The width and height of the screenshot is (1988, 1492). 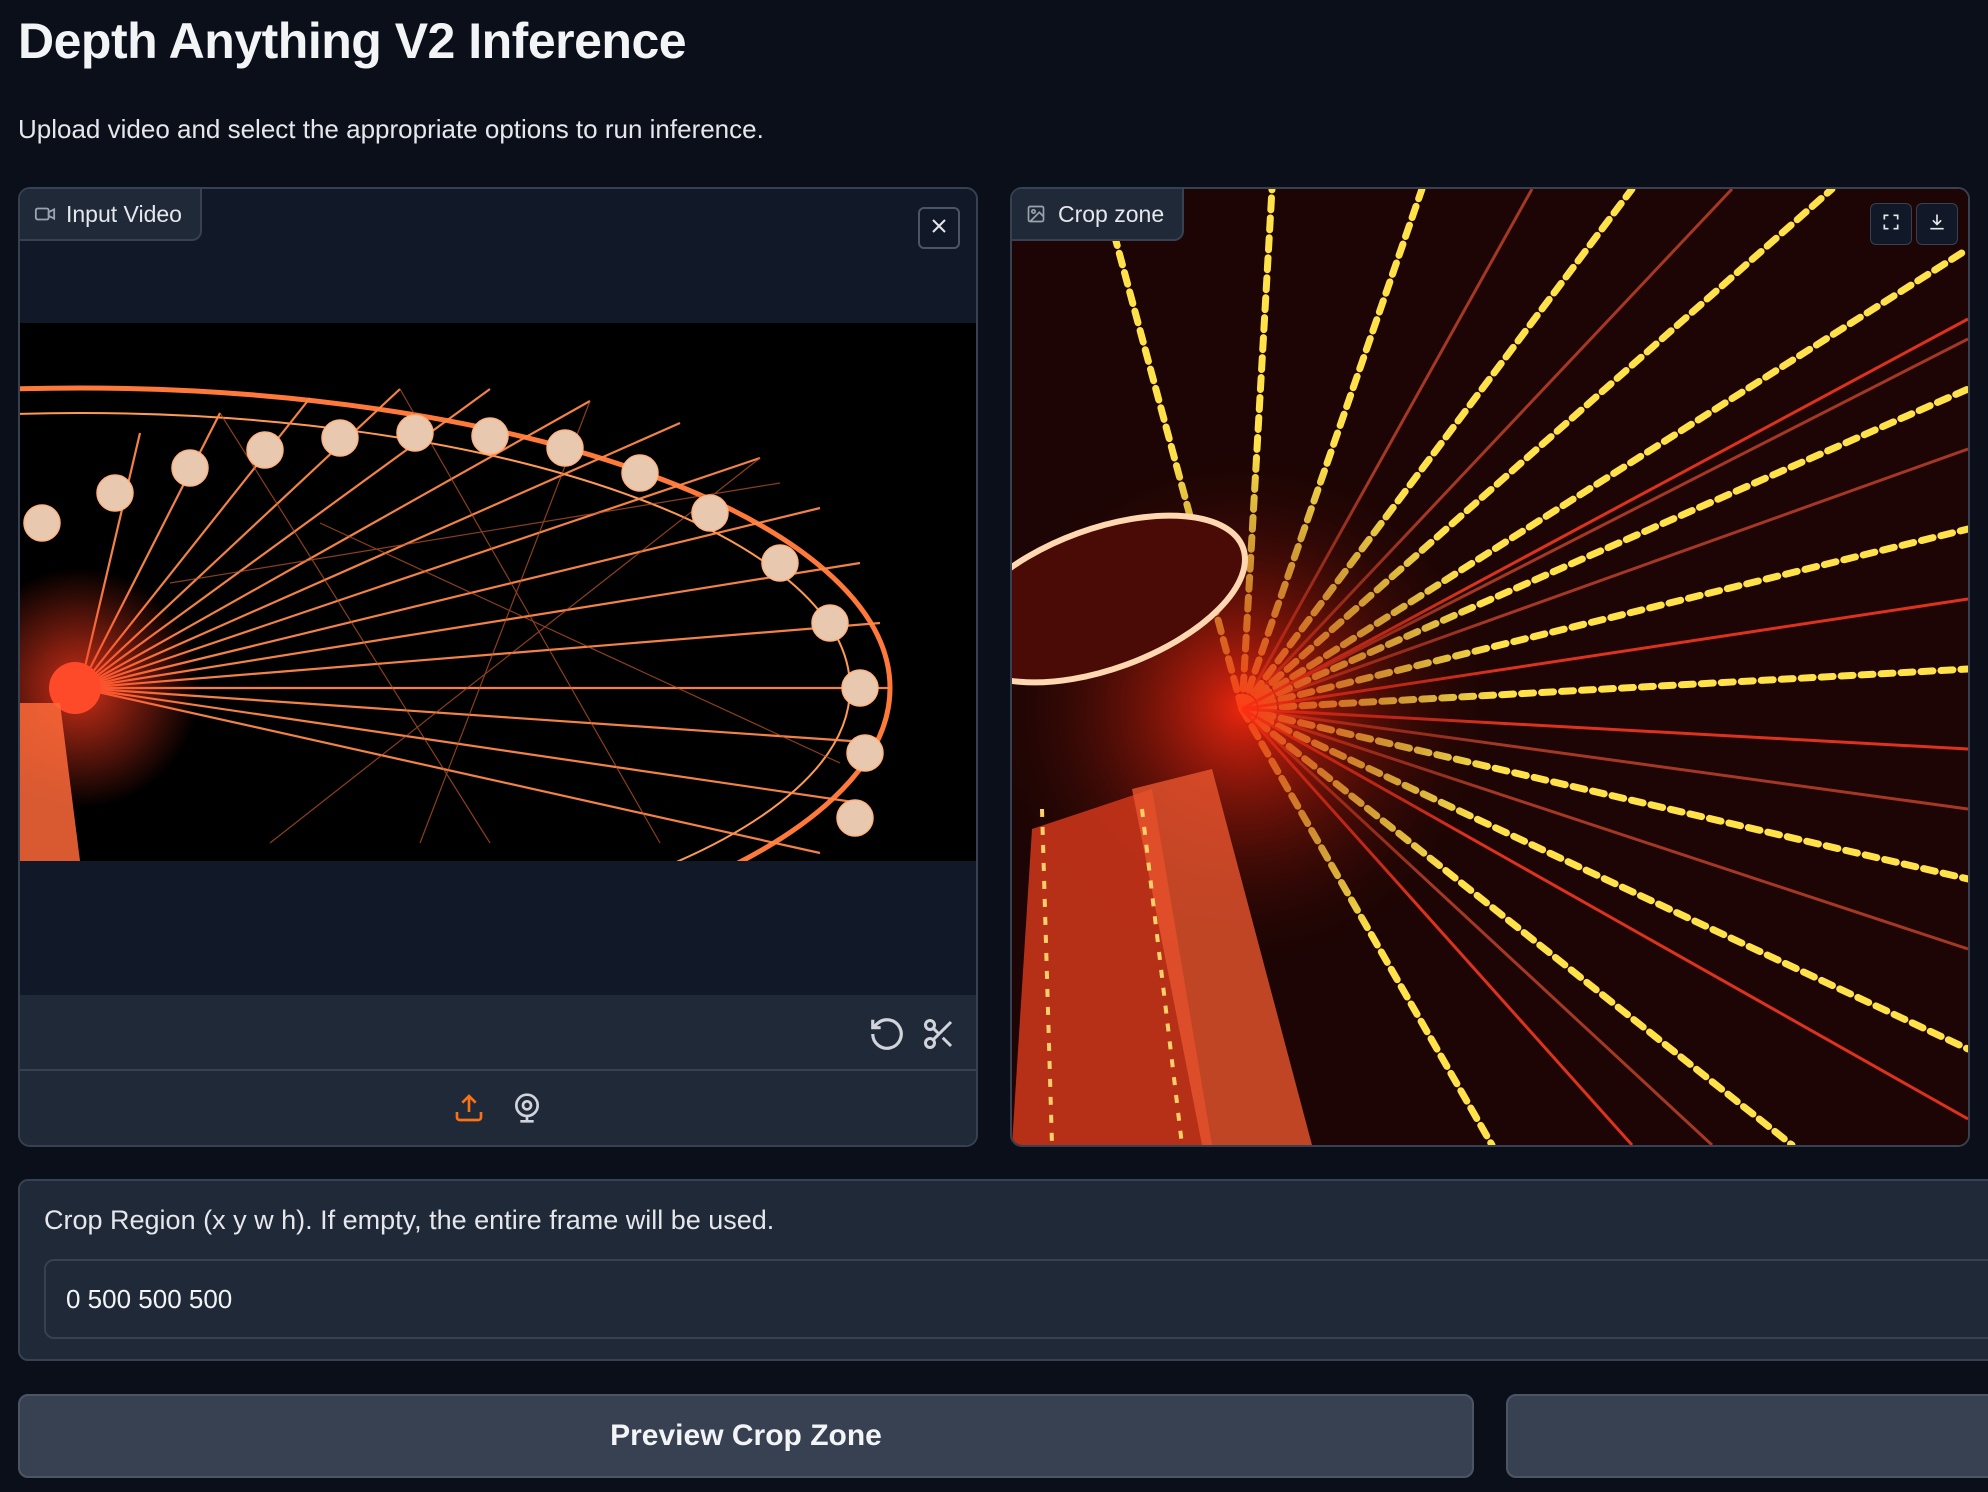 I want to click on clear-video-button, so click(x=939, y=228).